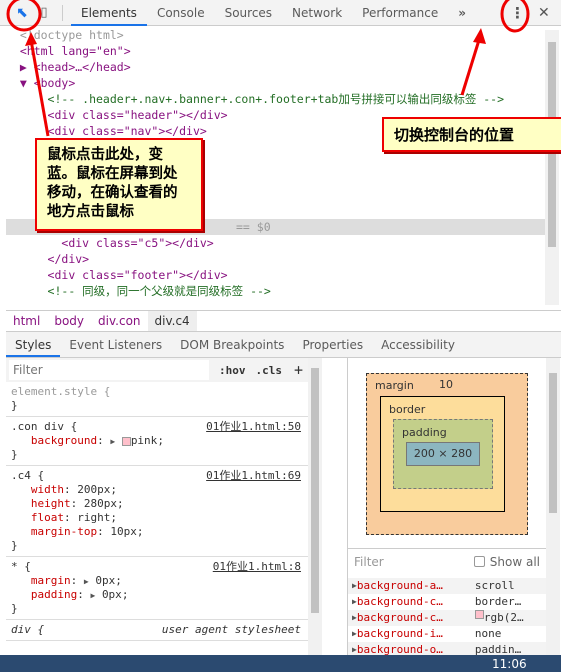 Image resolution: width=561 pixels, height=672 pixels. What do you see at coordinates (22, 13) in the screenshot?
I see `inspect-element-icon: ⬉` at bounding box center [22, 13].